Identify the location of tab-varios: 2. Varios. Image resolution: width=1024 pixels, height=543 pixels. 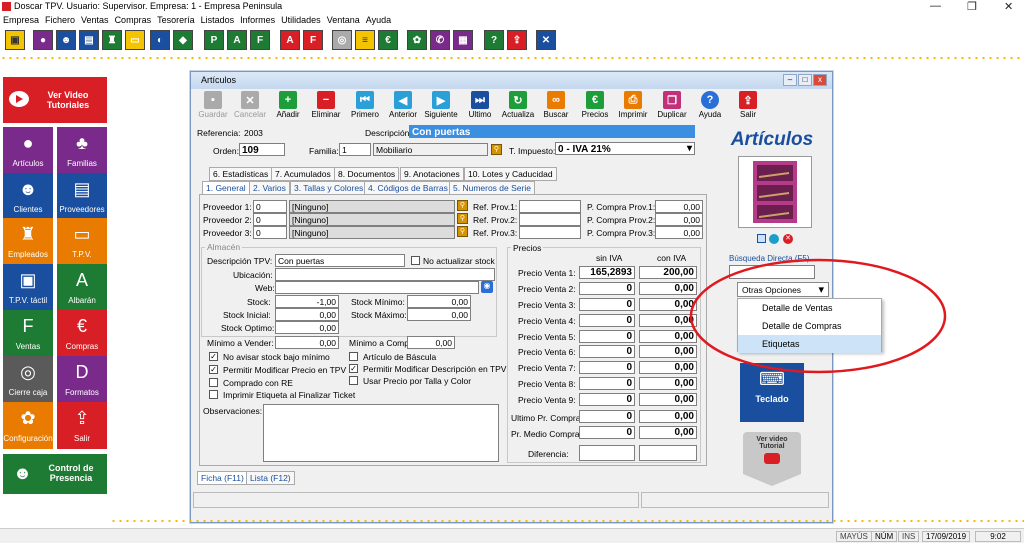
(269, 188).